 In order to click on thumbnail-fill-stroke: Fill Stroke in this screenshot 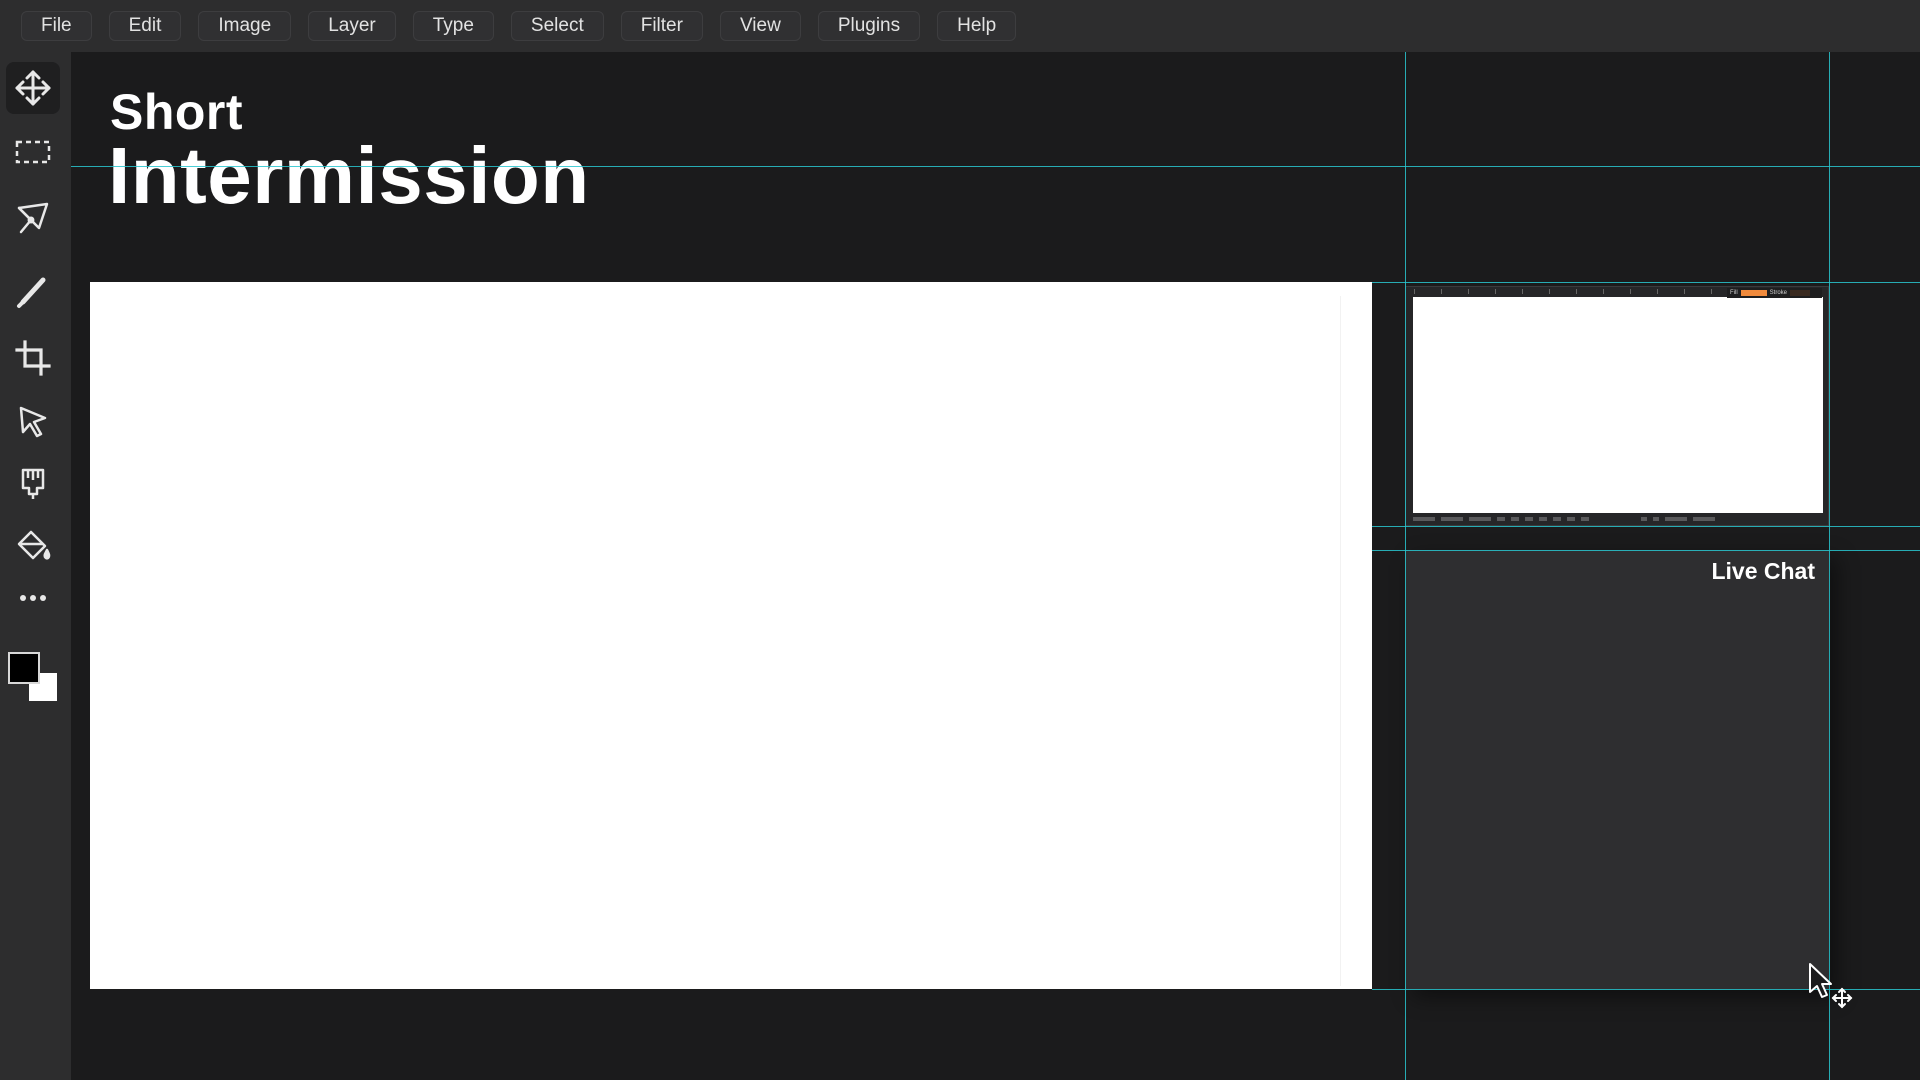, I will do `click(1774, 293)`.